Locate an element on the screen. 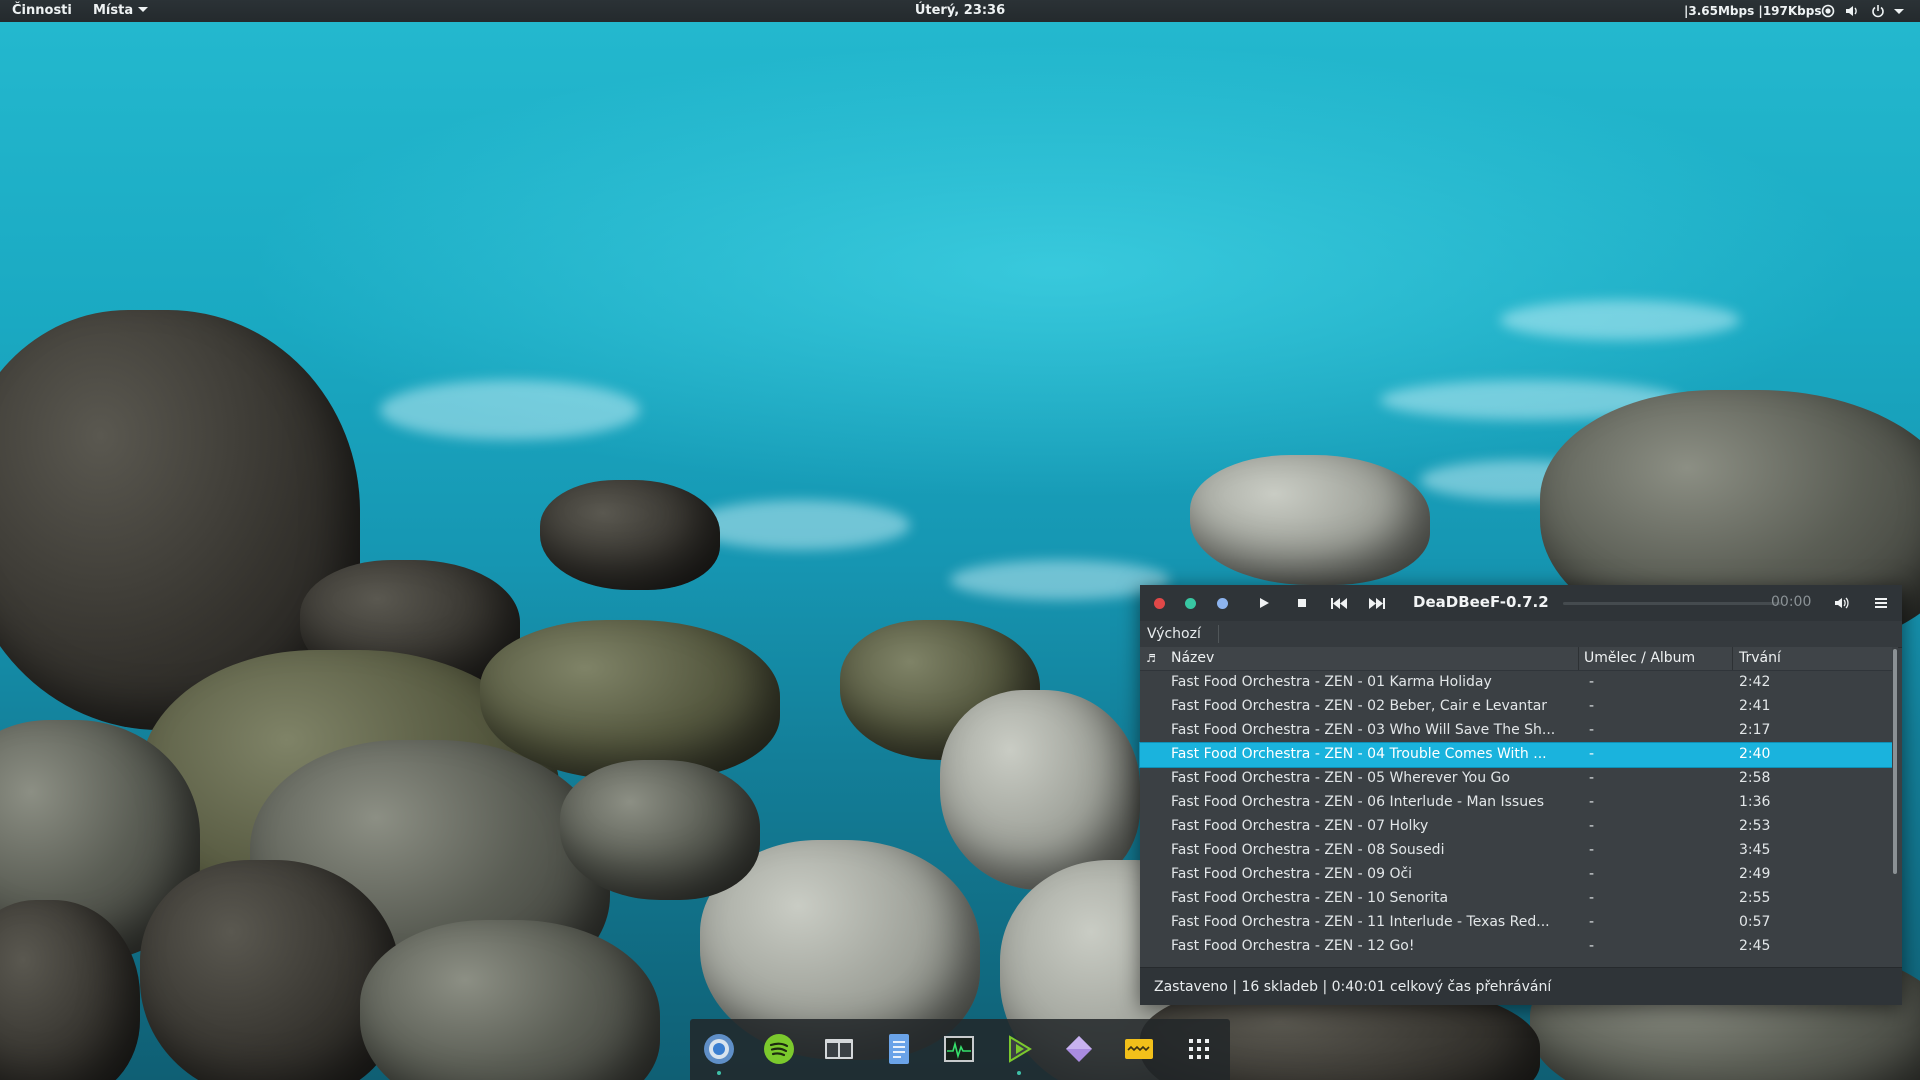 The image size is (1920, 1080). clock-label: Úterý, 23:36 is located at coordinates (960, 10).